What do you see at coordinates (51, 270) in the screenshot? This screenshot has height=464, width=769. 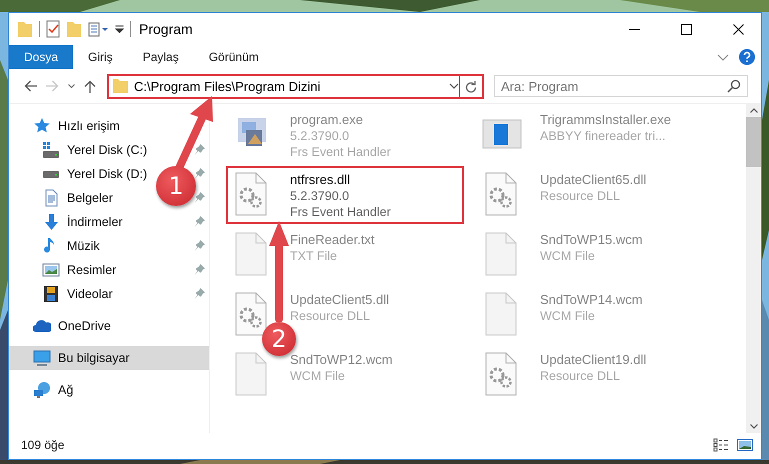 I see `pictures-icon` at bounding box center [51, 270].